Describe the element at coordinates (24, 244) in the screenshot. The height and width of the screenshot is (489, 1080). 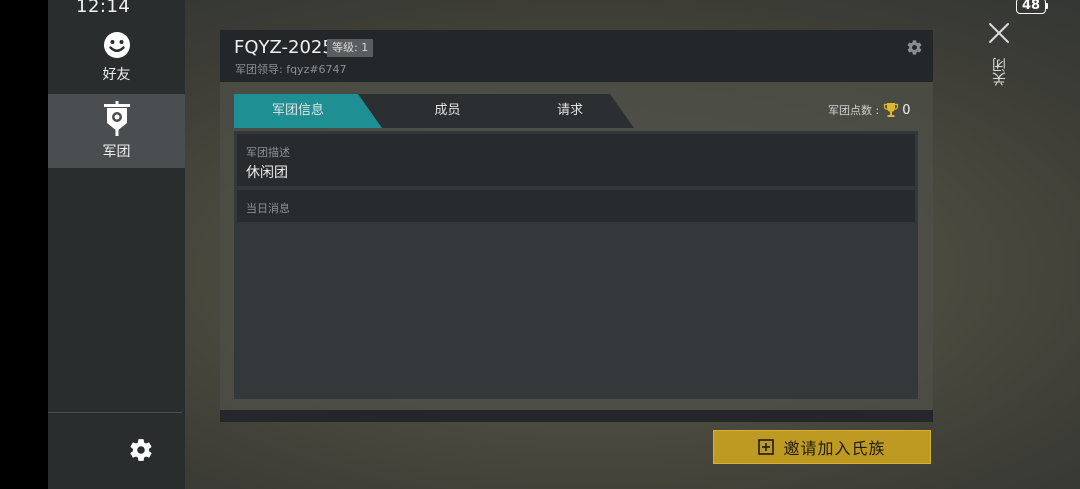
I see `left-black-strip` at that location.